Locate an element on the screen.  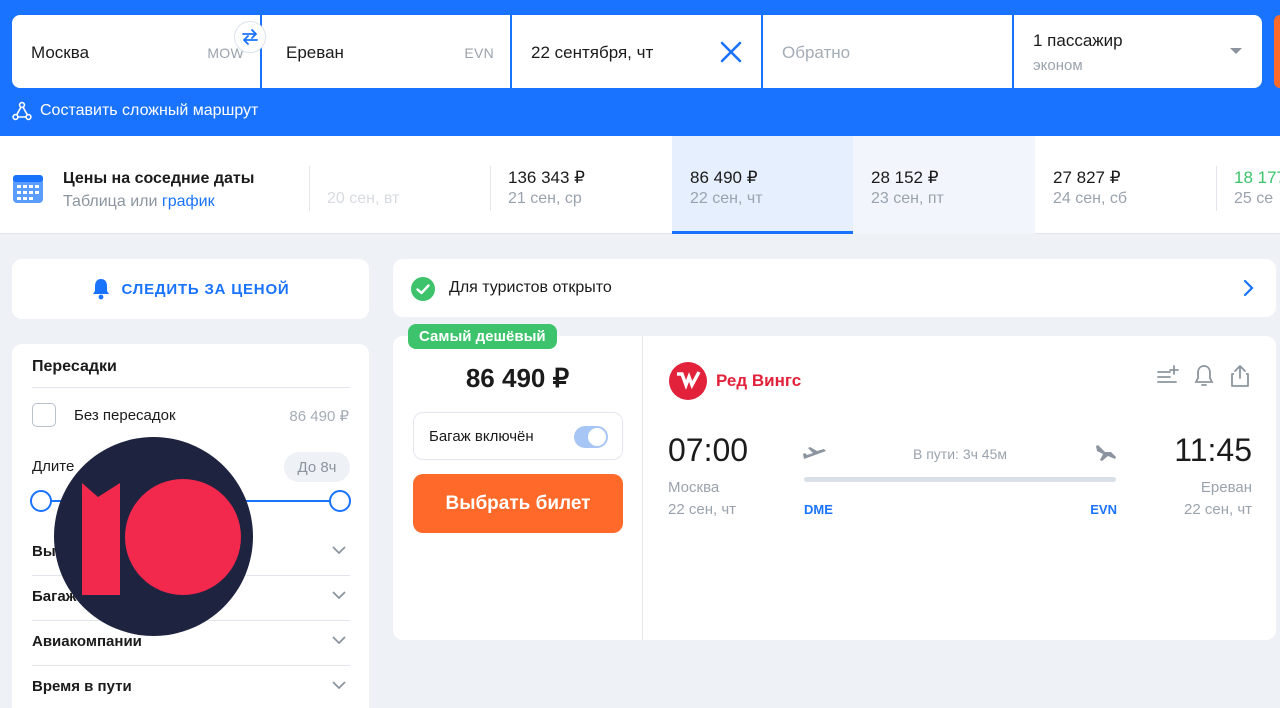
search-button-edge is located at coordinates (1277, 51).